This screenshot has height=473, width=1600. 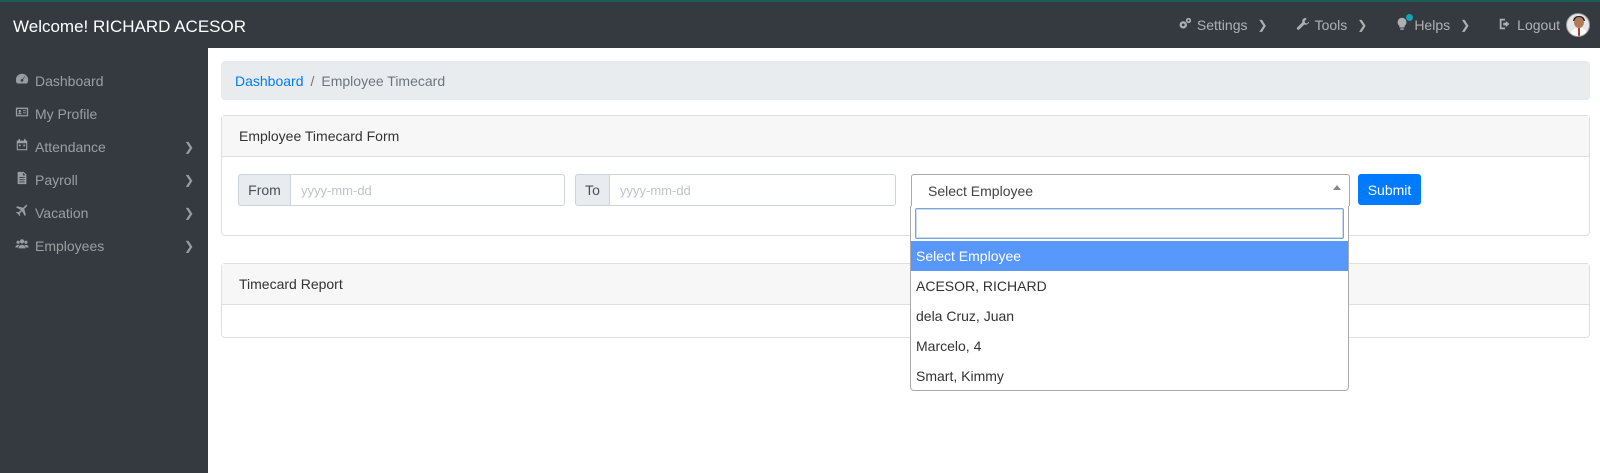 What do you see at coordinates (25, 179) in the screenshot?
I see `file-icon` at bounding box center [25, 179].